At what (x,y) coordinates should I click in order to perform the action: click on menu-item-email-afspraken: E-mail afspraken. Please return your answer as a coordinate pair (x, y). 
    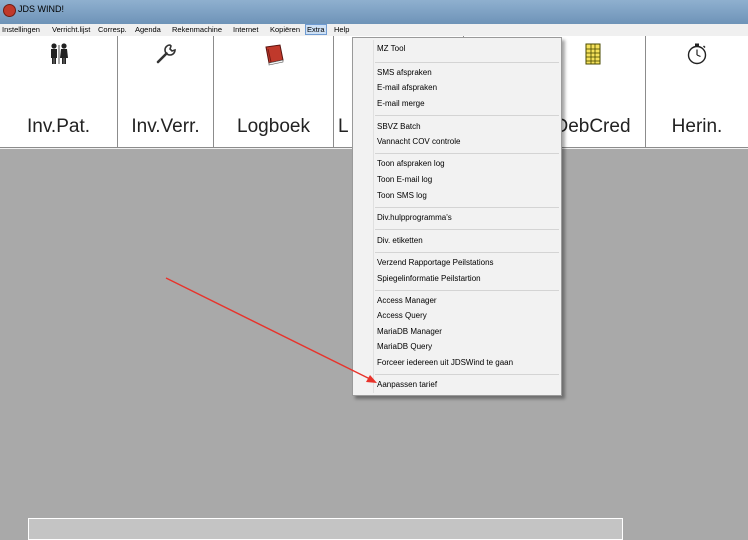
    Looking at the image, I should click on (407, 87).